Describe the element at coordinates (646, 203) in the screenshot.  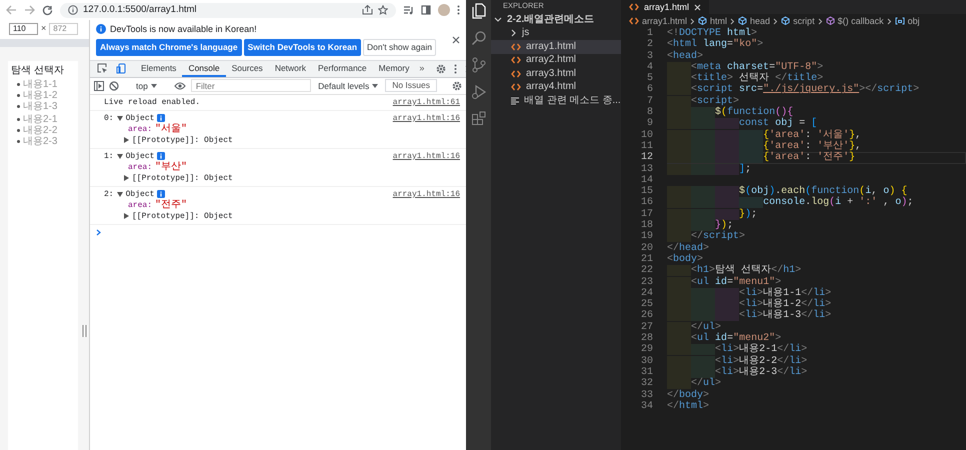
I see `line-number: 16` at that location.